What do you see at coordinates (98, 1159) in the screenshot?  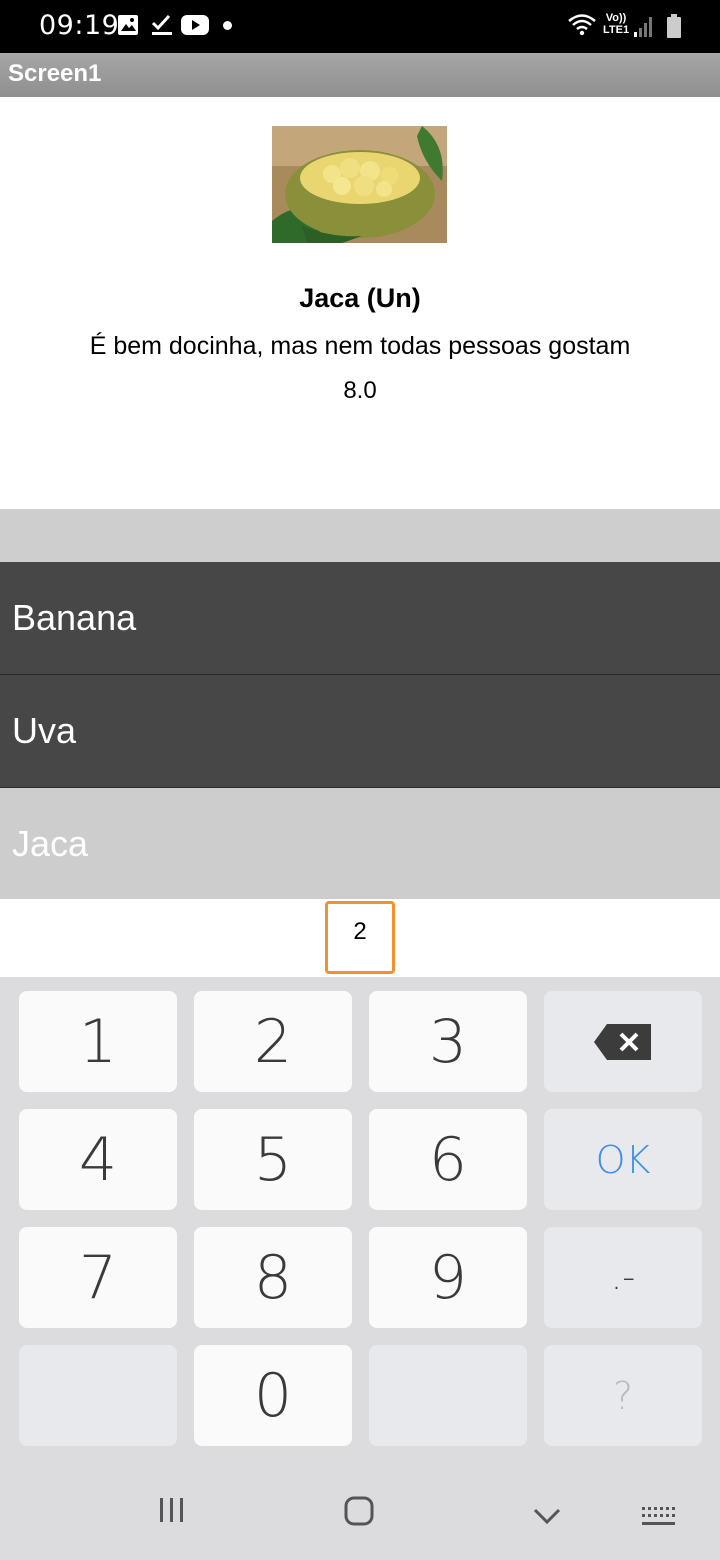 I see `key-4: 4` at bounding box center [98, 1159].